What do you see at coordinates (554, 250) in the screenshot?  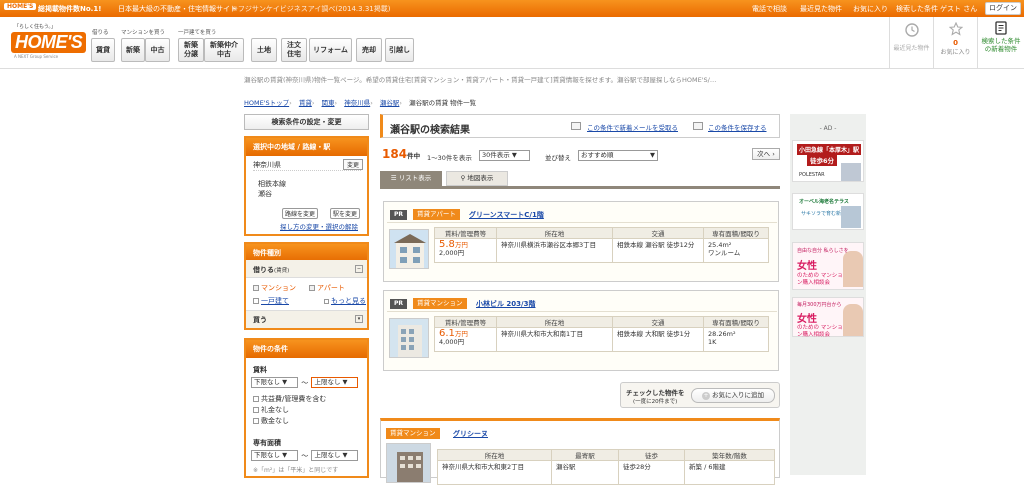 I see `address: 神奈川県横浜市瀬谷区本郷3丁目` at bounding box center [554, 250].